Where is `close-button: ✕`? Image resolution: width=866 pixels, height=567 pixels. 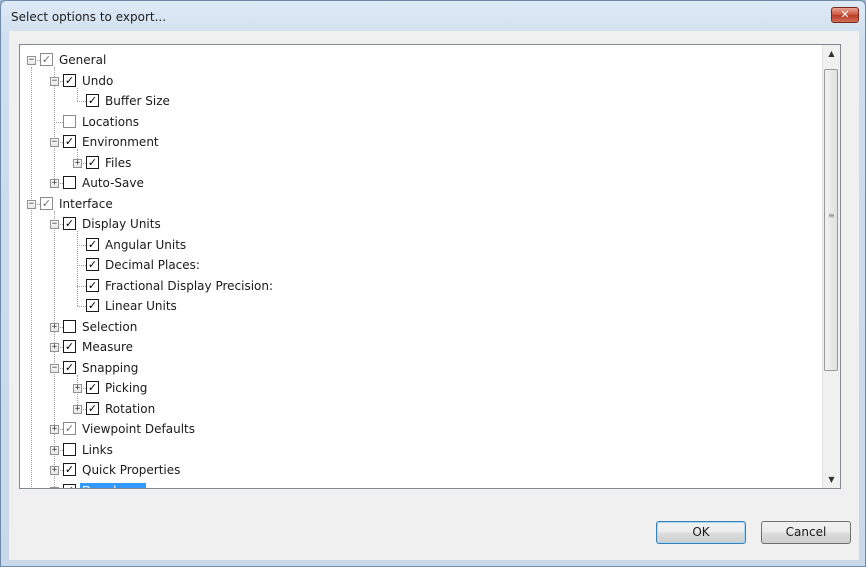 close-button: ✕ is located at coordinates (845, 15).